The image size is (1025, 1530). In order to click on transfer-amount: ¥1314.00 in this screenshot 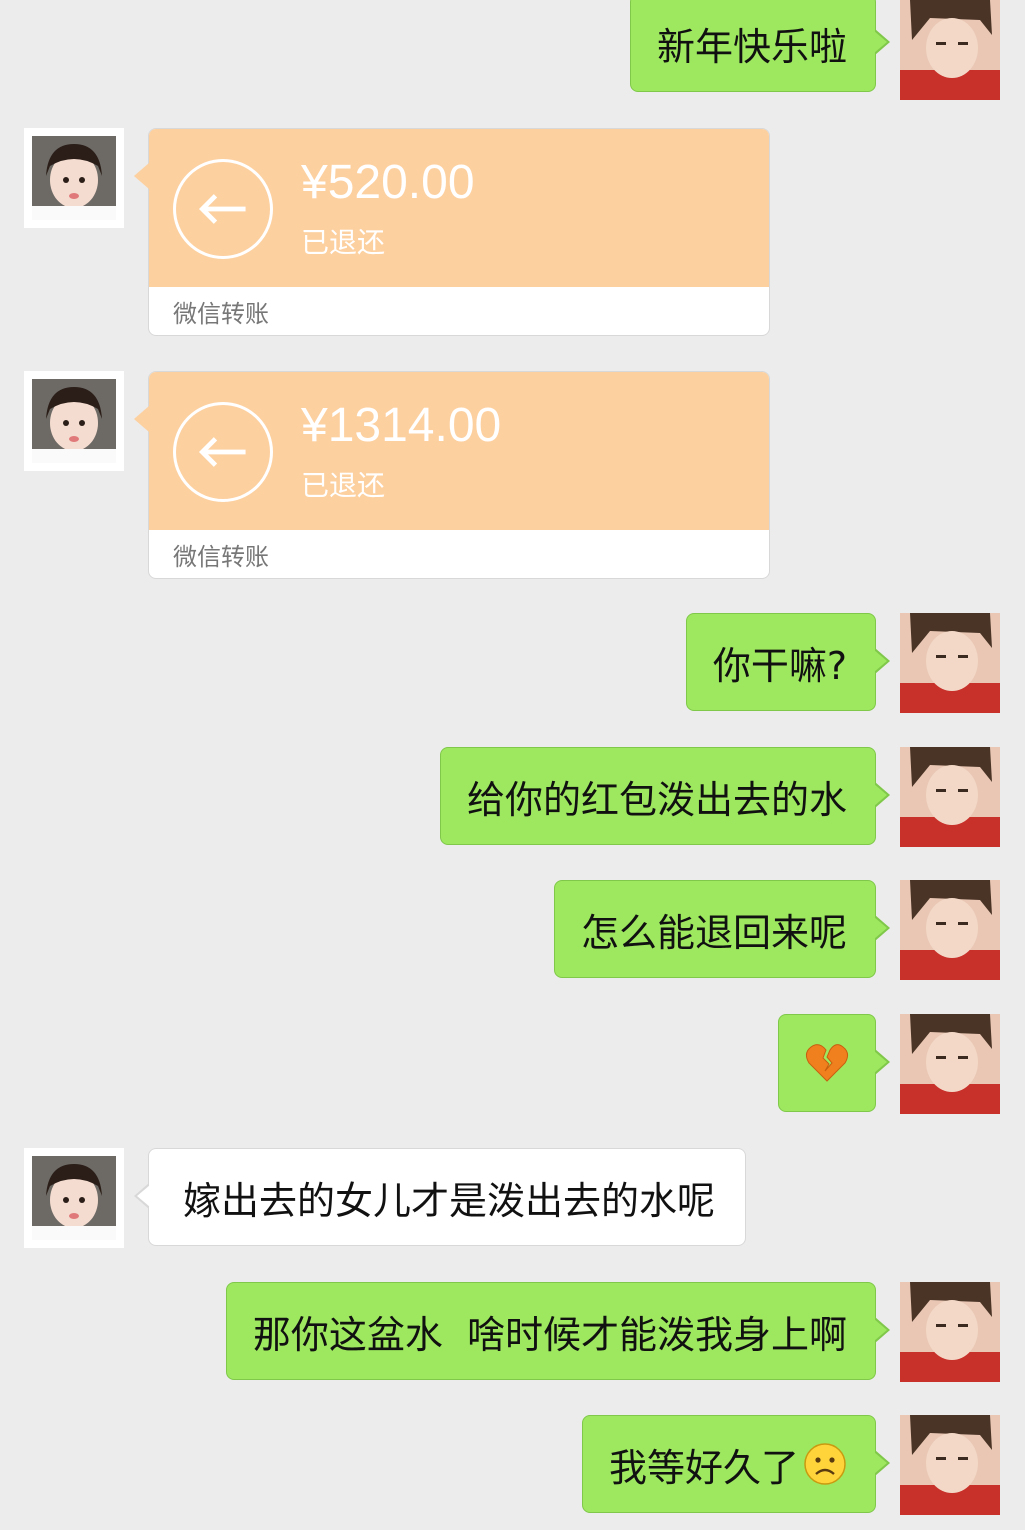, I will do `click(401, 425)`.